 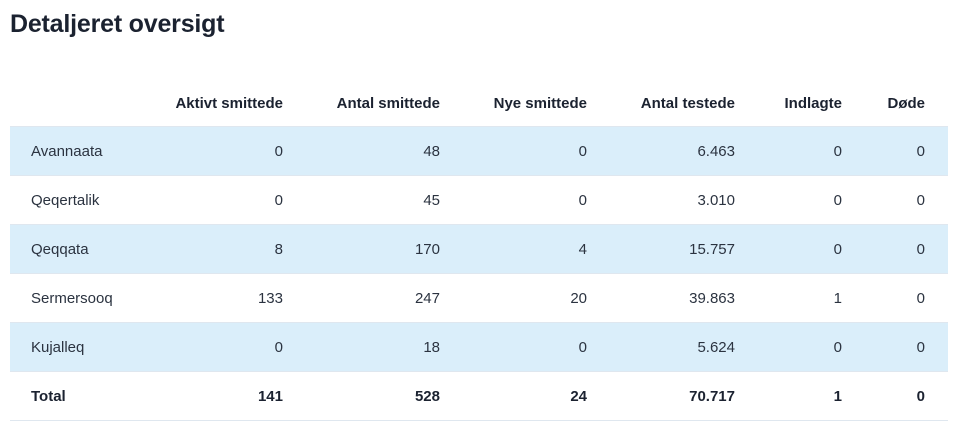 What do you see at coordinates (80, 249) in the screenshot?
I see `region-name: Qeqqata` at bounding box center [80, 249].